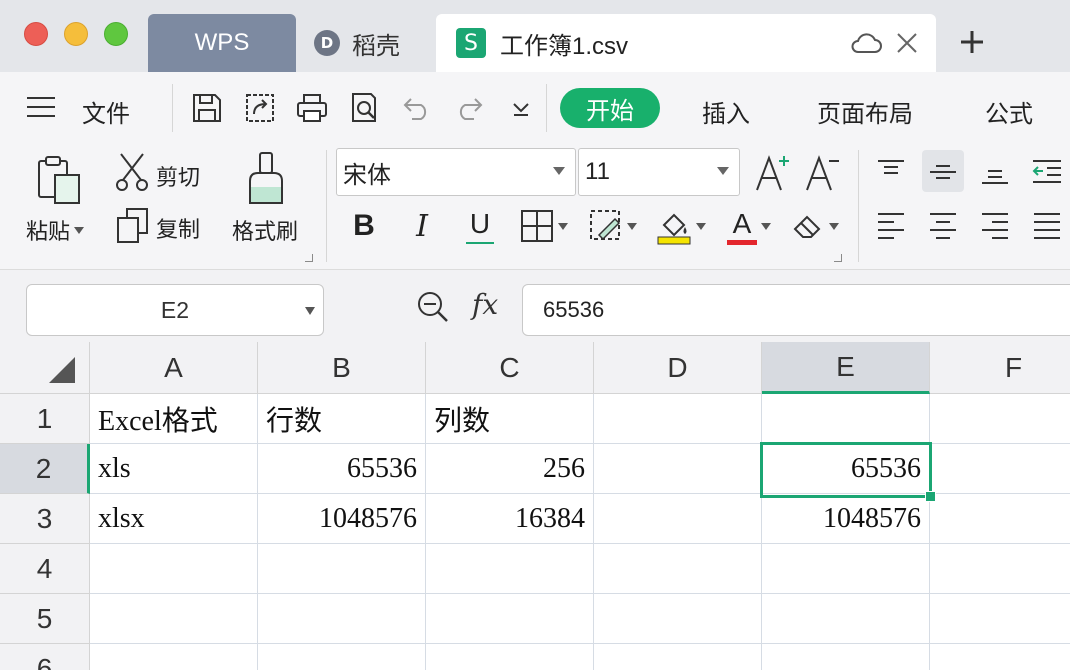 This screenshot has height=670, width=1070. Describe the element at coordinates (510, 519) in the screenshot. I see `cell-c3: 16384` at that location.